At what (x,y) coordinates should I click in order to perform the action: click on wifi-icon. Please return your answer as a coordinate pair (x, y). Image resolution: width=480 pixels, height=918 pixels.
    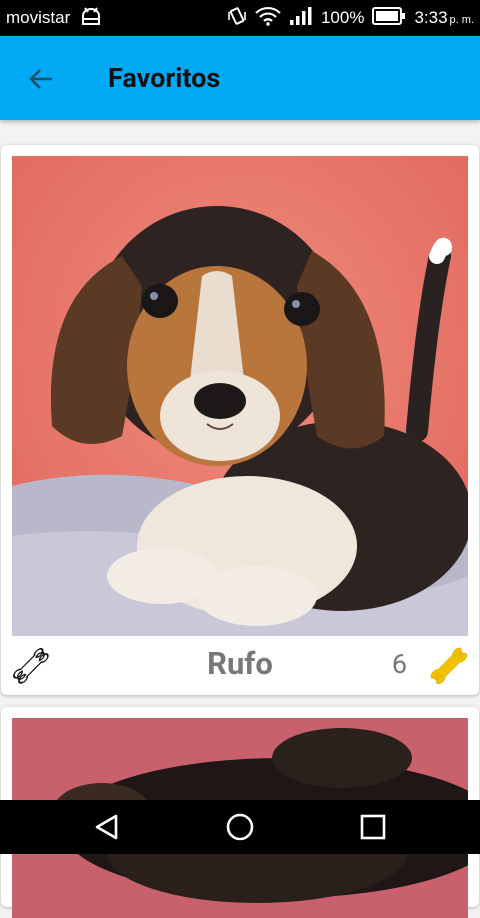
    Looking at the image, I should click on (268, 18).